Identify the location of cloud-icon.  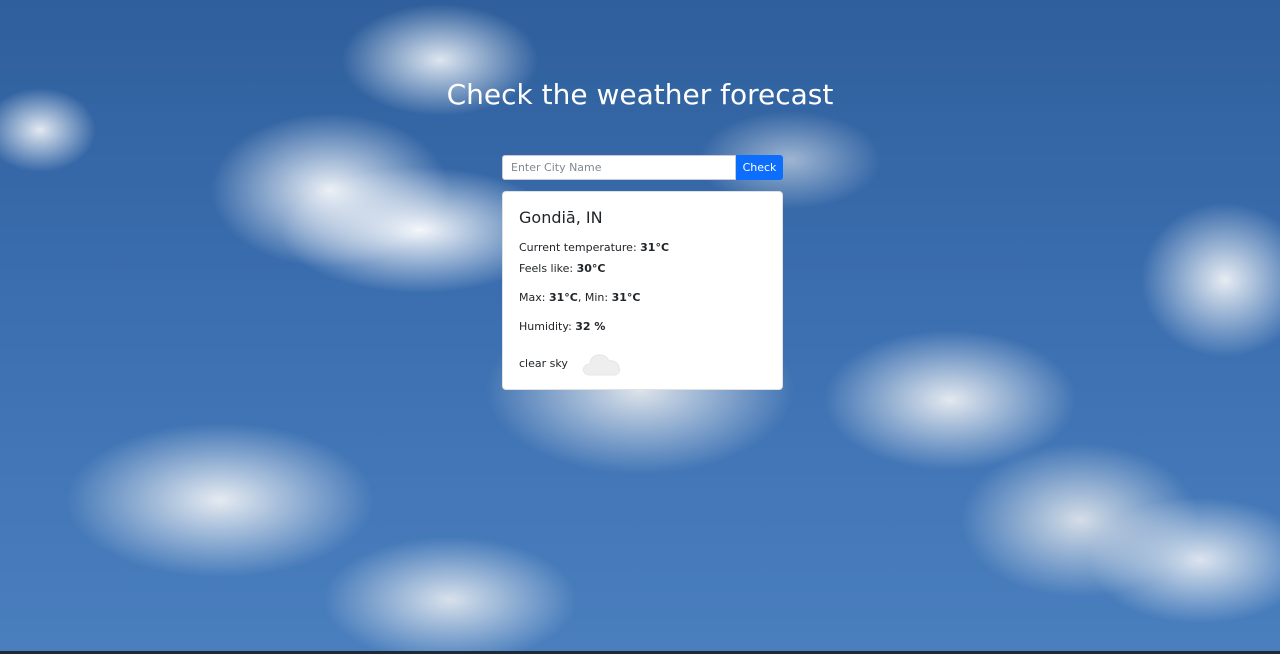
(602, 363).